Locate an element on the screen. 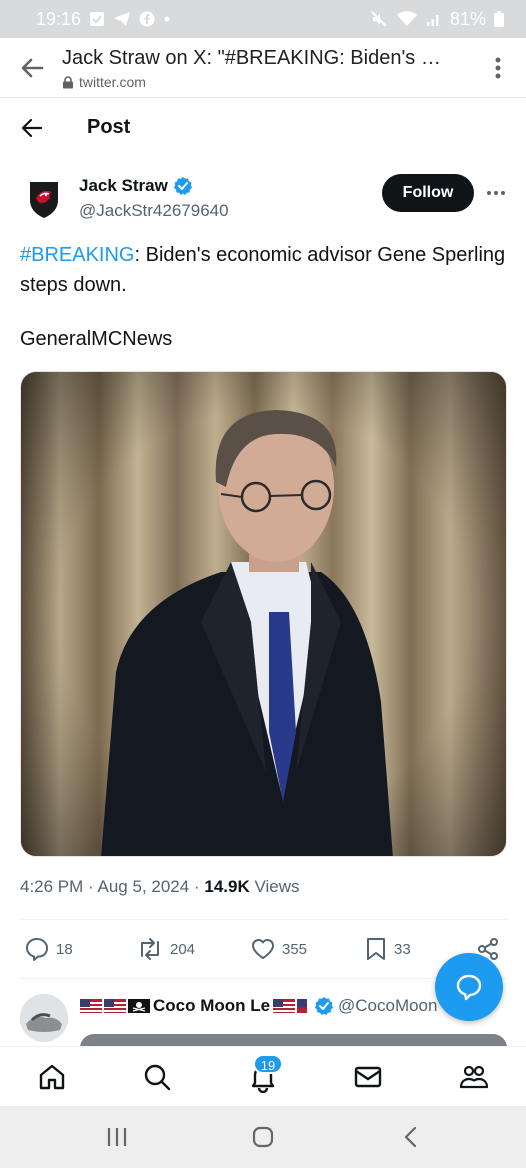  reply-count: 18 is located at coordinates (64, 949).